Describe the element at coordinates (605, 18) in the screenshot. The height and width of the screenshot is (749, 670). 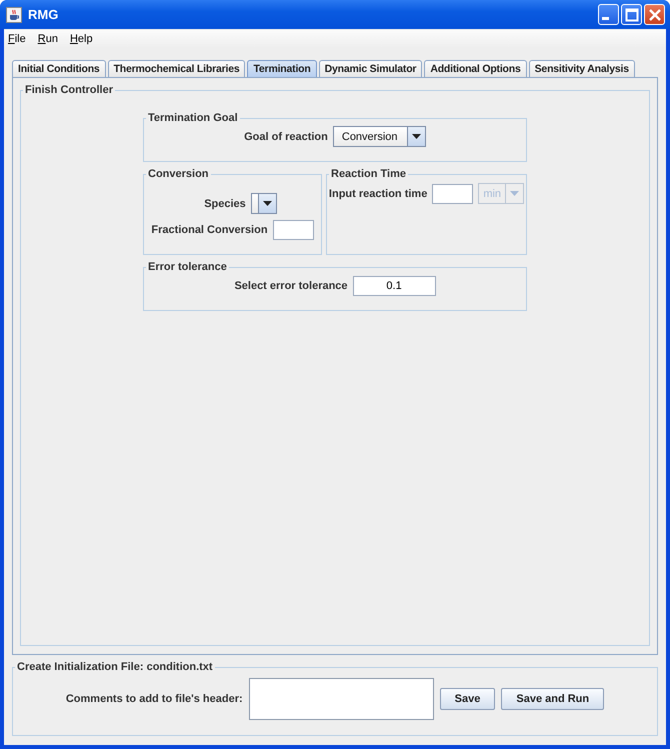
I see `minimize-icon` at that location.